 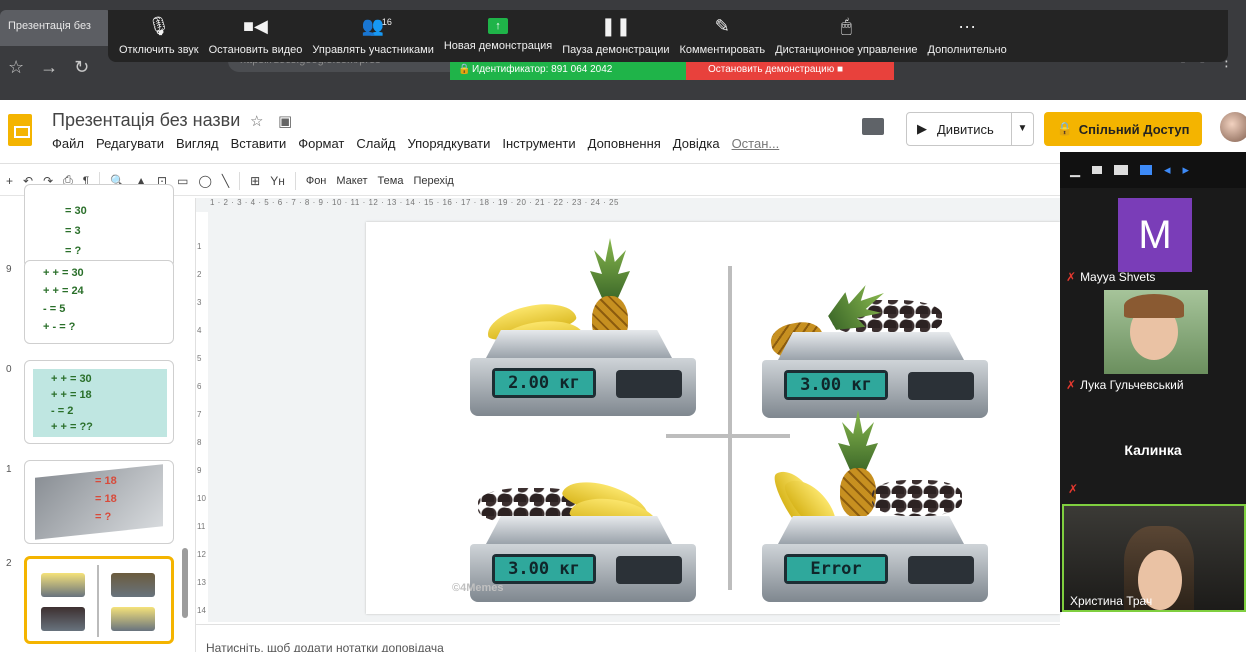 I want to click on next-page-icon: ▸, so click(x=1186, y=170).